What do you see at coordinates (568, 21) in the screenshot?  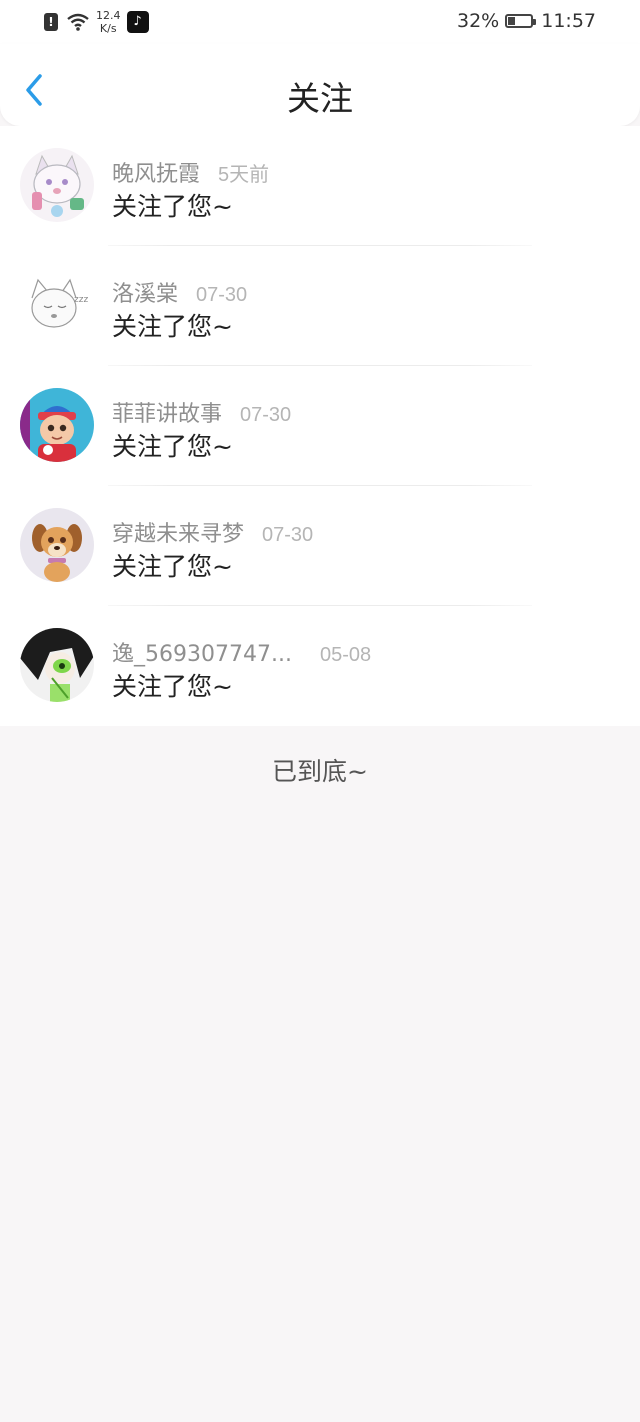 I see `clock: 11:57` at bounding box center [568, 21].